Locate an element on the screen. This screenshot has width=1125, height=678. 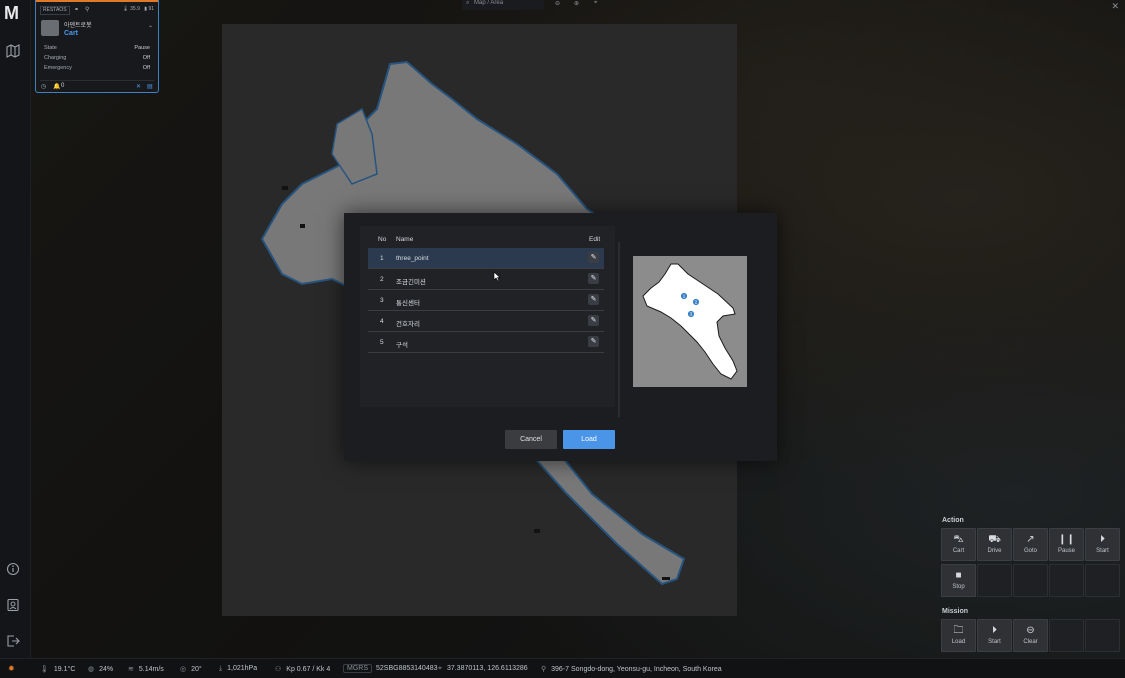
mission-row: 3 통신센터 ✎ is located at coordinates (486, 300).